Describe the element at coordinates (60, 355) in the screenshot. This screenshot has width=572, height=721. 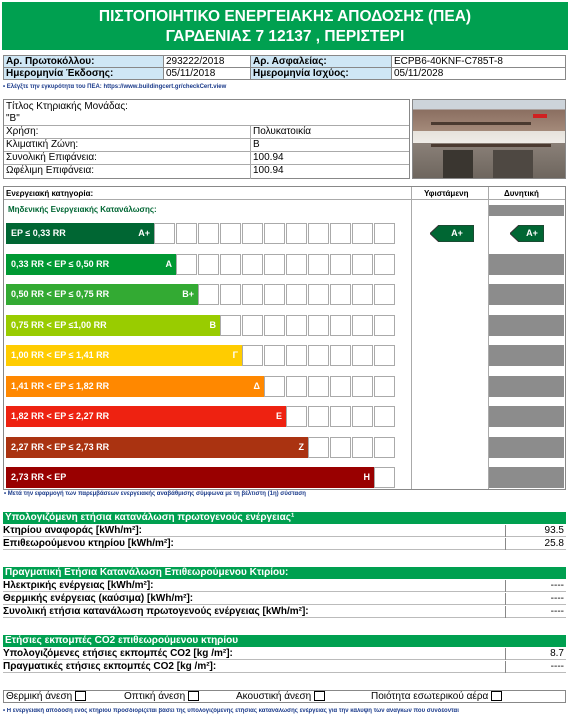
I see `scale-bar-label: 1,00 RR < EP ≤ 1,41 RR` at that location.